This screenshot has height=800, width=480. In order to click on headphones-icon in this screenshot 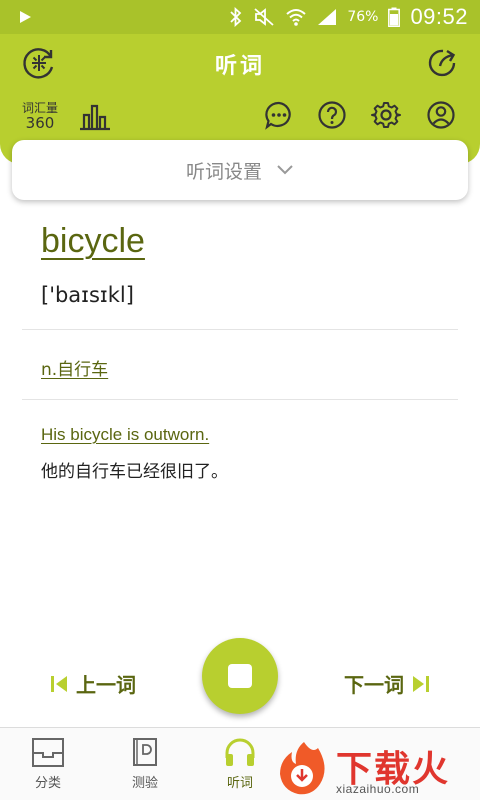, I will do `click(240, 752)`.